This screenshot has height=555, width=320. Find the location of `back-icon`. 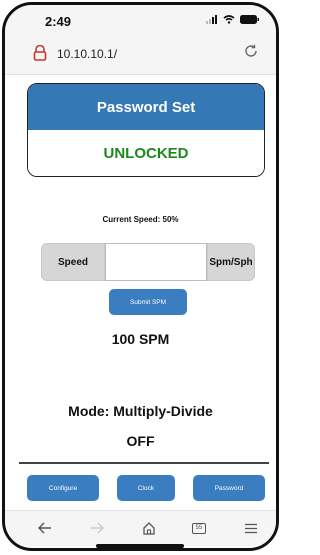

back-icon is located at coordinates (45, 528).